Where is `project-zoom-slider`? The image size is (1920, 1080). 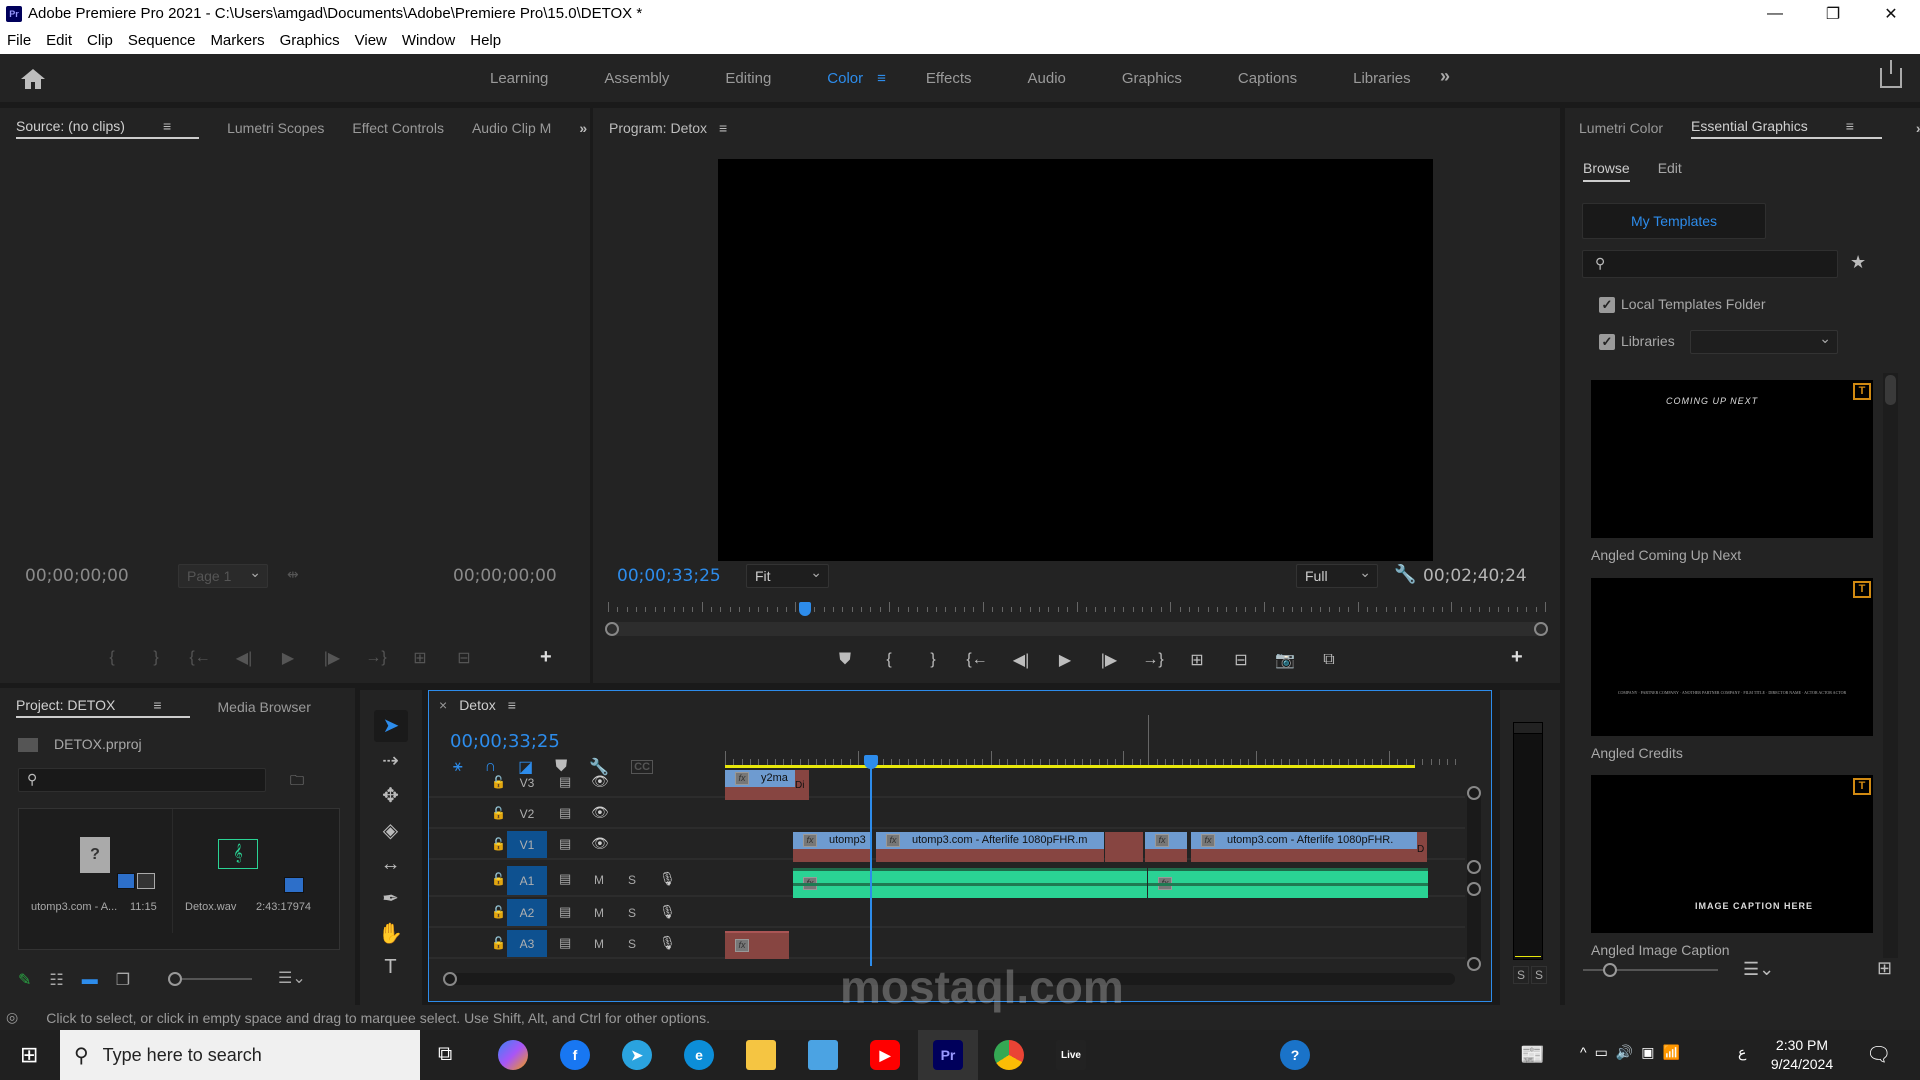 project-zoom-slider is located at coordinates (210, 979).